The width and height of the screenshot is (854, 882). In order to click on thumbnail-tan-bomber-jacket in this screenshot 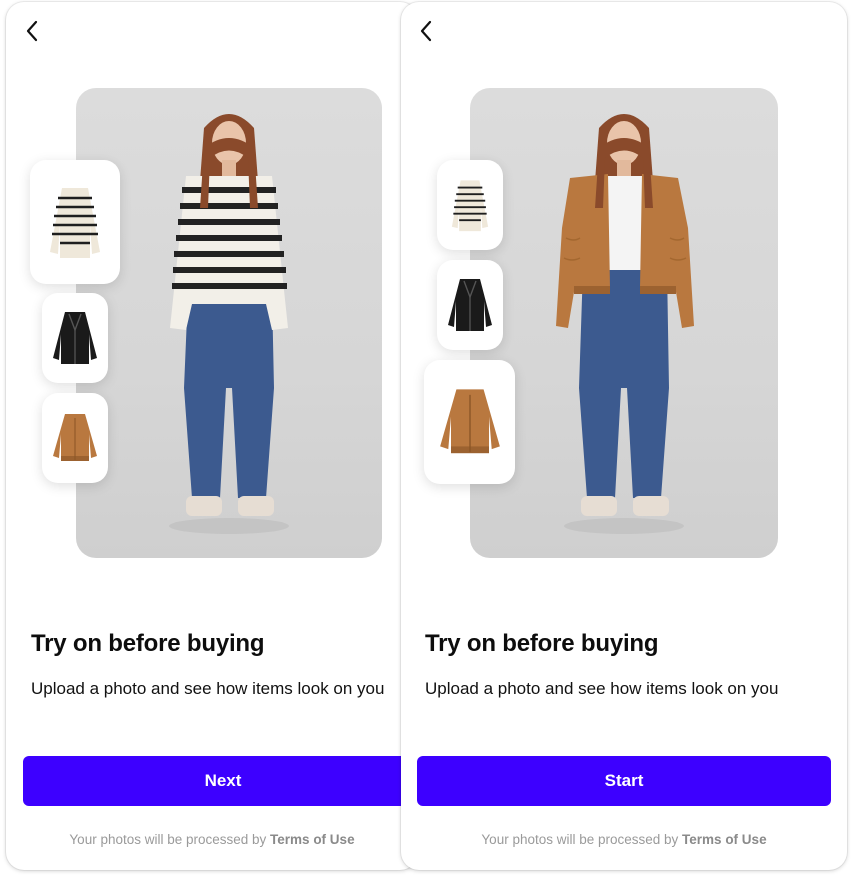, I will do `click(75, 438)`.